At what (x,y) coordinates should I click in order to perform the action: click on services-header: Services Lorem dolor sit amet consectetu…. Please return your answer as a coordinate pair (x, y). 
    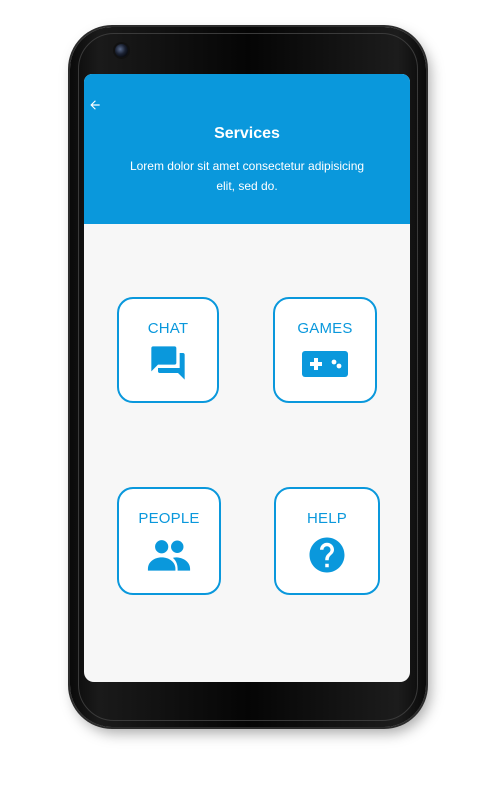
    Looking at the image, I should click on (247, 149).